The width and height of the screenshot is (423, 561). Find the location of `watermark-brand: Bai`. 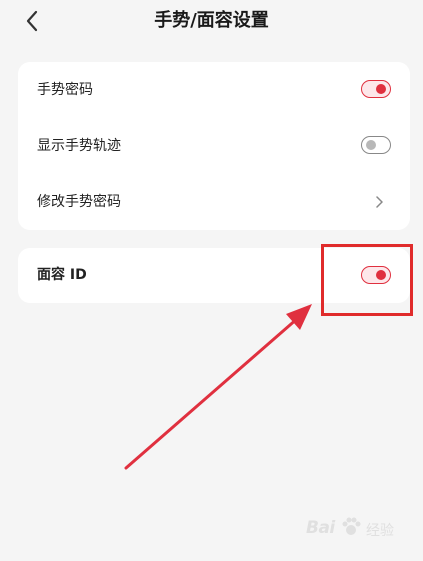

watermark-brand: Bai is located at coordinates (320, 528).